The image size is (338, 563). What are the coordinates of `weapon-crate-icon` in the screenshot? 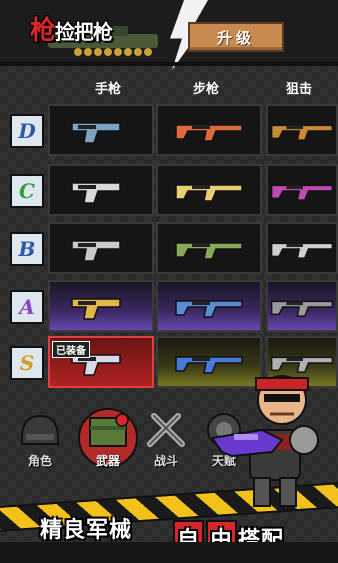 It's located at (109, 430).